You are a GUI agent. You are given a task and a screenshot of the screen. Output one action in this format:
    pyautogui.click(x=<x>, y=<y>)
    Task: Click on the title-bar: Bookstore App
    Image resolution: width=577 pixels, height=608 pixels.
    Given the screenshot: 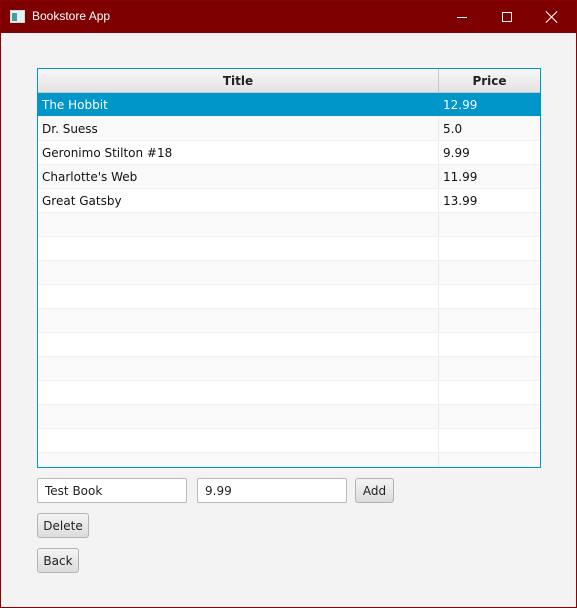 What is the action you would take?
    pyautogui.click(x=288, y=17)
    